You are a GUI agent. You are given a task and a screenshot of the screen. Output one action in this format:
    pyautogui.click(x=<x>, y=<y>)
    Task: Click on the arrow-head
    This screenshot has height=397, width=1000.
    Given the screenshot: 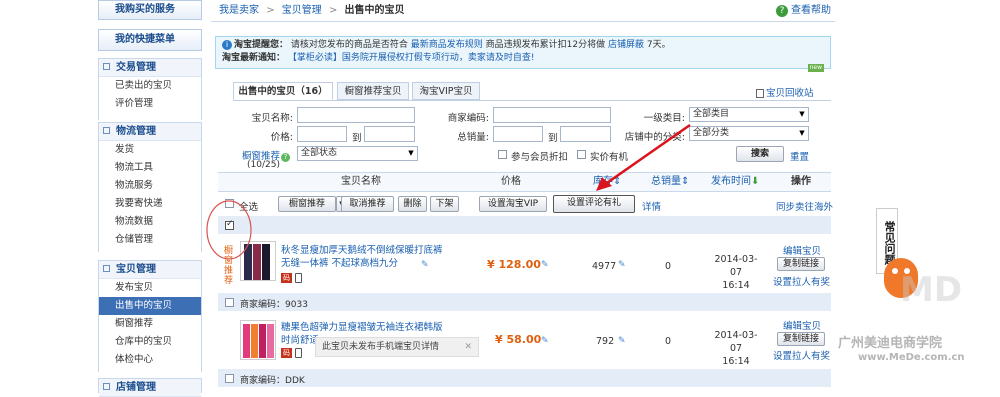 What is the action you would take?
    pyautogui.click(x=604, y=184)
    